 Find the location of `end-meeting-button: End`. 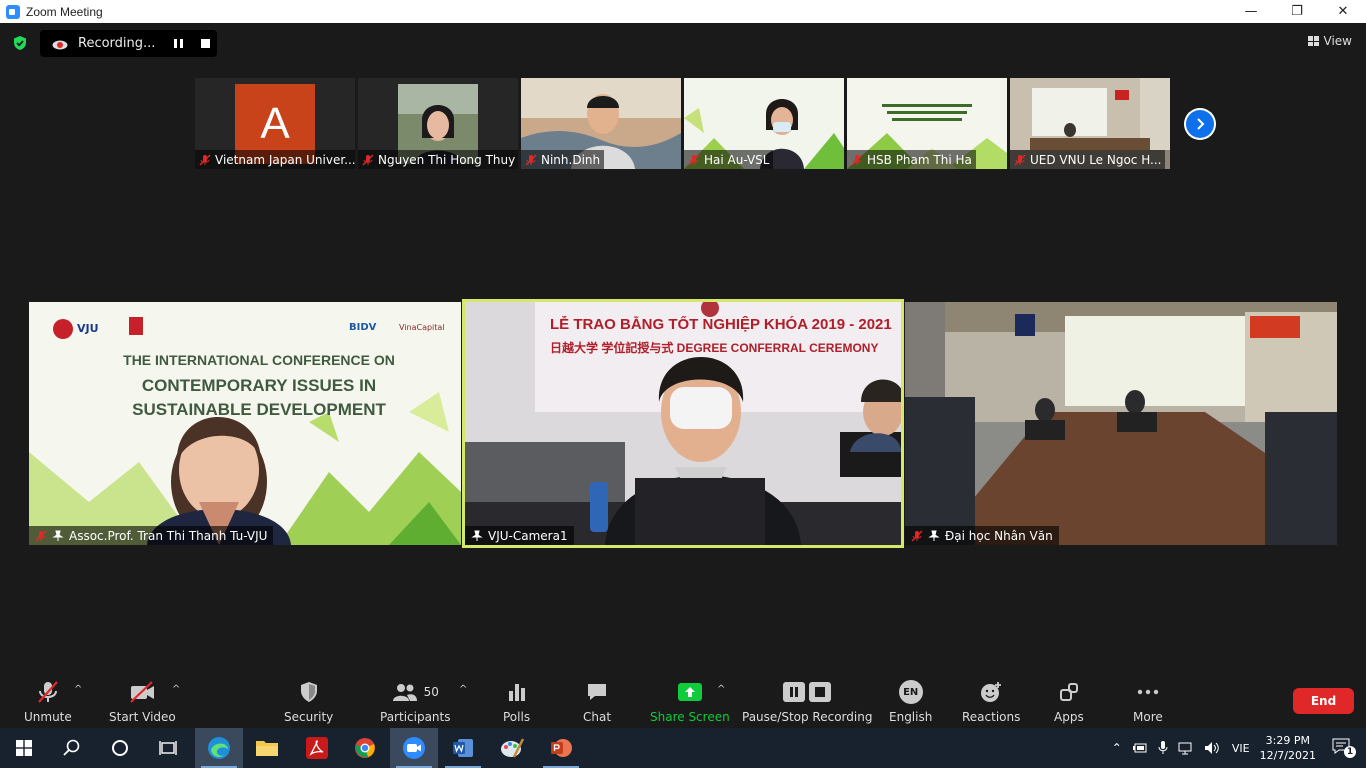

end-meeting-button: End is located at coordinates (1323, 701).